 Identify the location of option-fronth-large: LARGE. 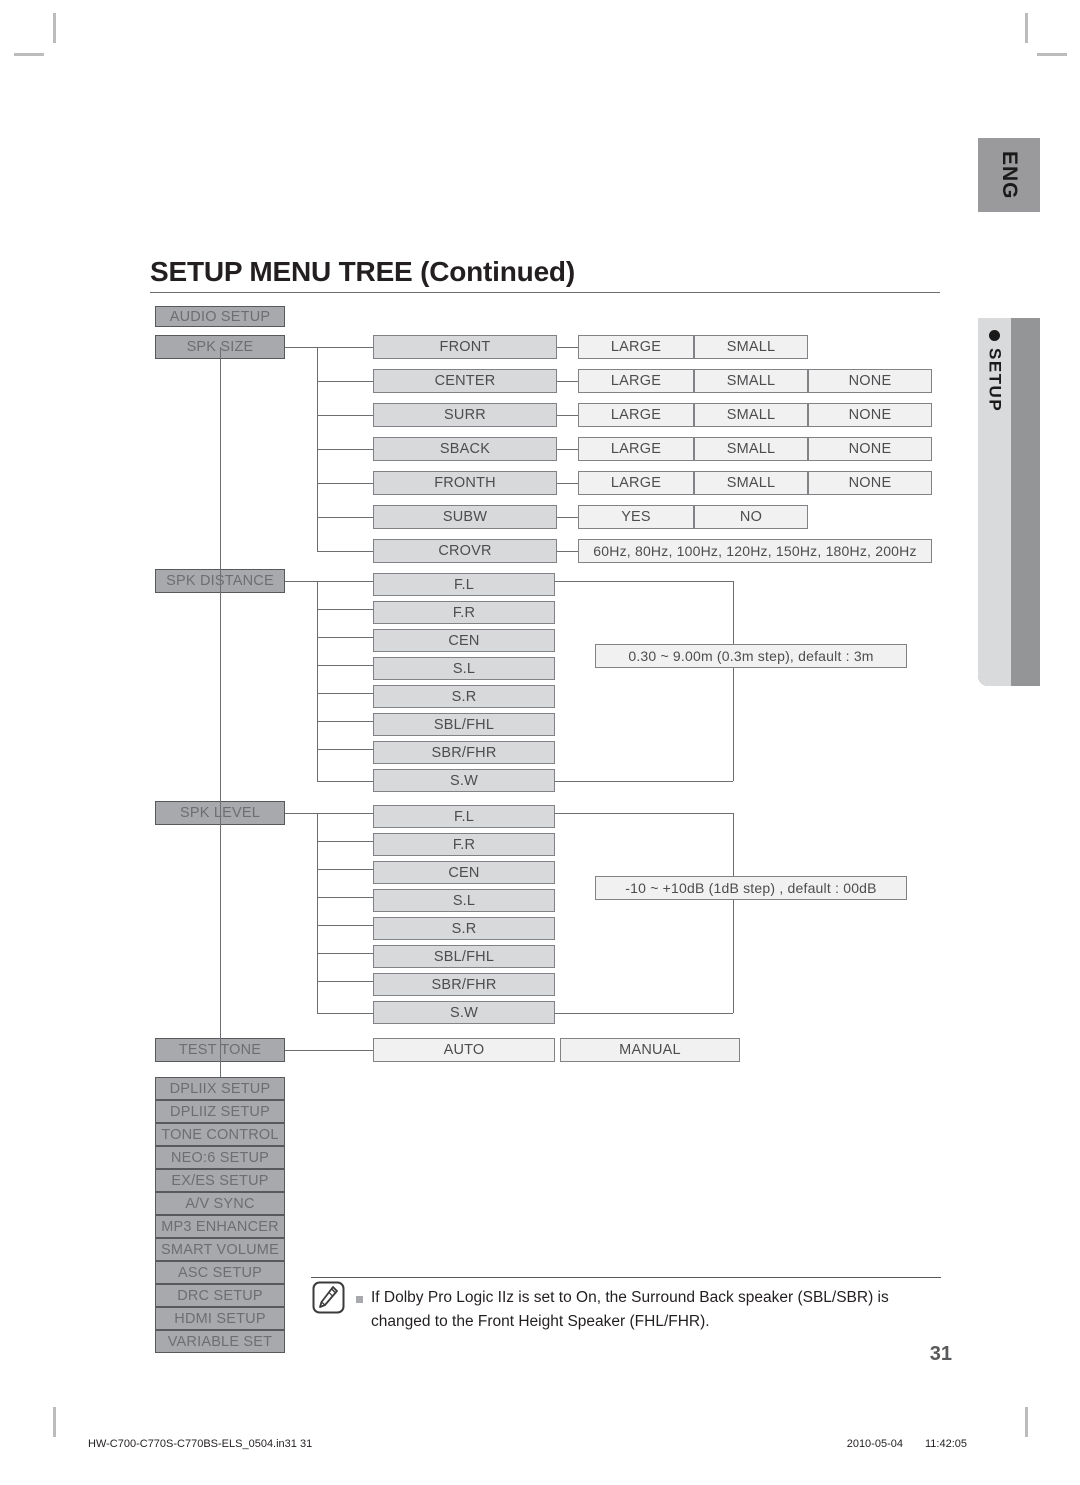
(636, 483).